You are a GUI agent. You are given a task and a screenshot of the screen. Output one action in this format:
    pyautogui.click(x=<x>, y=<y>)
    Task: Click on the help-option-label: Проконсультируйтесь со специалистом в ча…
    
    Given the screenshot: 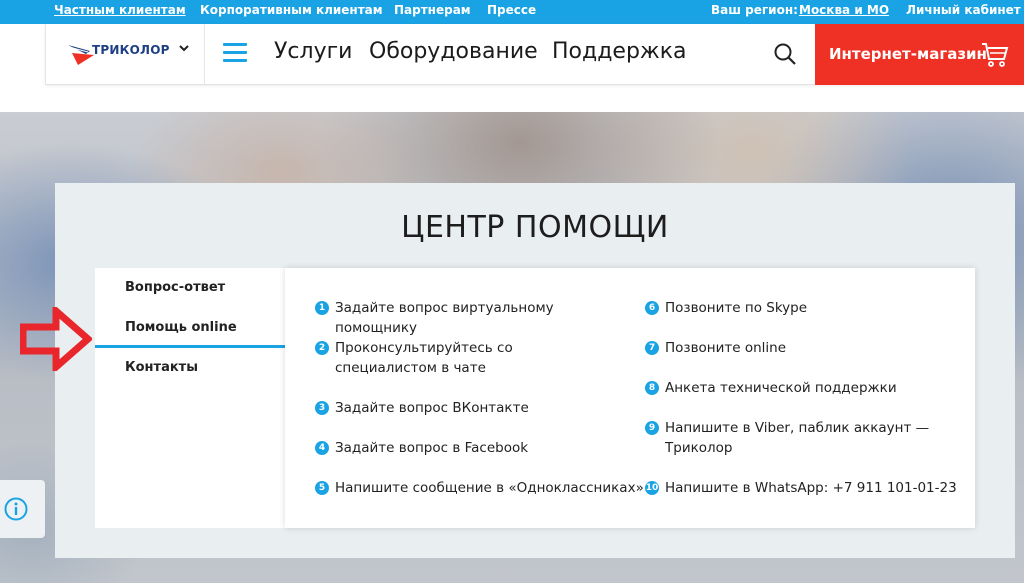 What is the action you would take?
    pyautogui.click(x=424, y=358)
    